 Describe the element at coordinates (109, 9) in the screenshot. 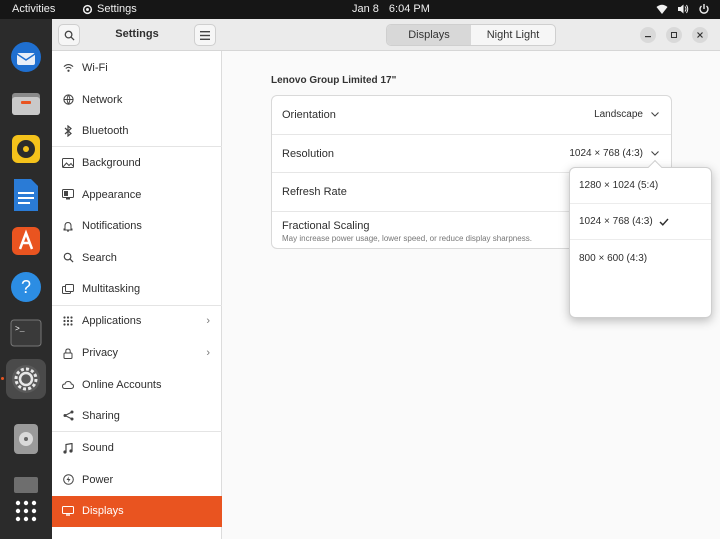

I see `app-menu: Settings` at that location.